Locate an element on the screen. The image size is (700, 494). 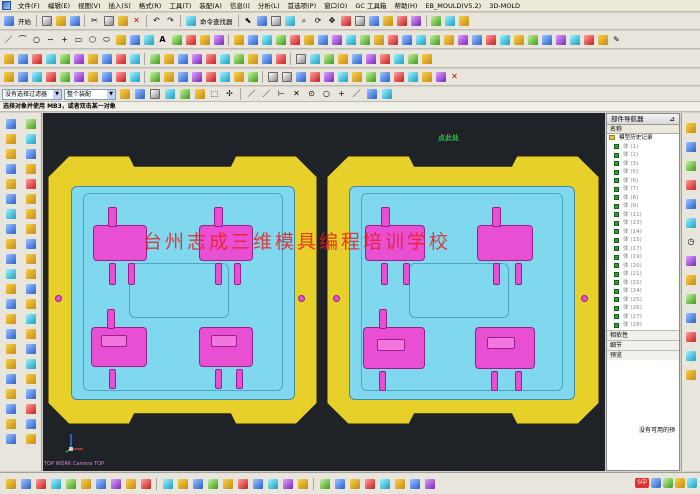
section-icon is located at coordinates (450, 21).